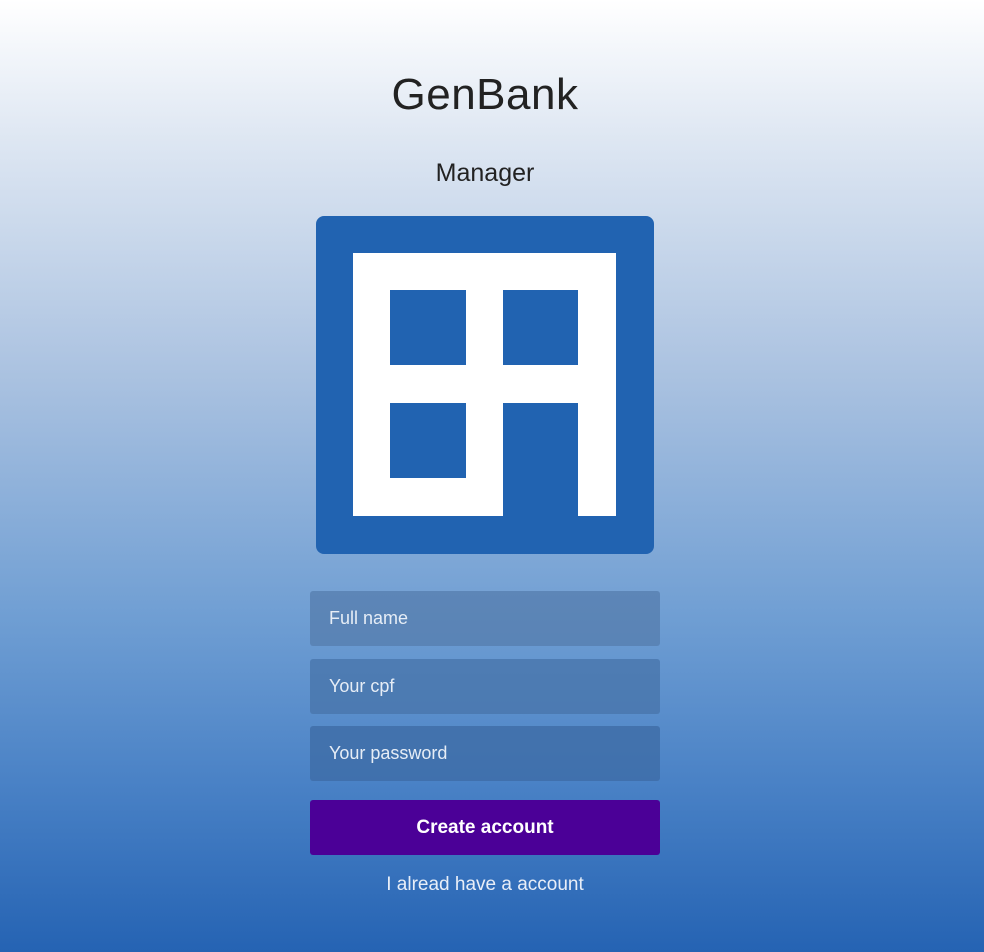 This screenshot has height=952, width=984. I want to click on window-bottom-left, so click(428, 440).